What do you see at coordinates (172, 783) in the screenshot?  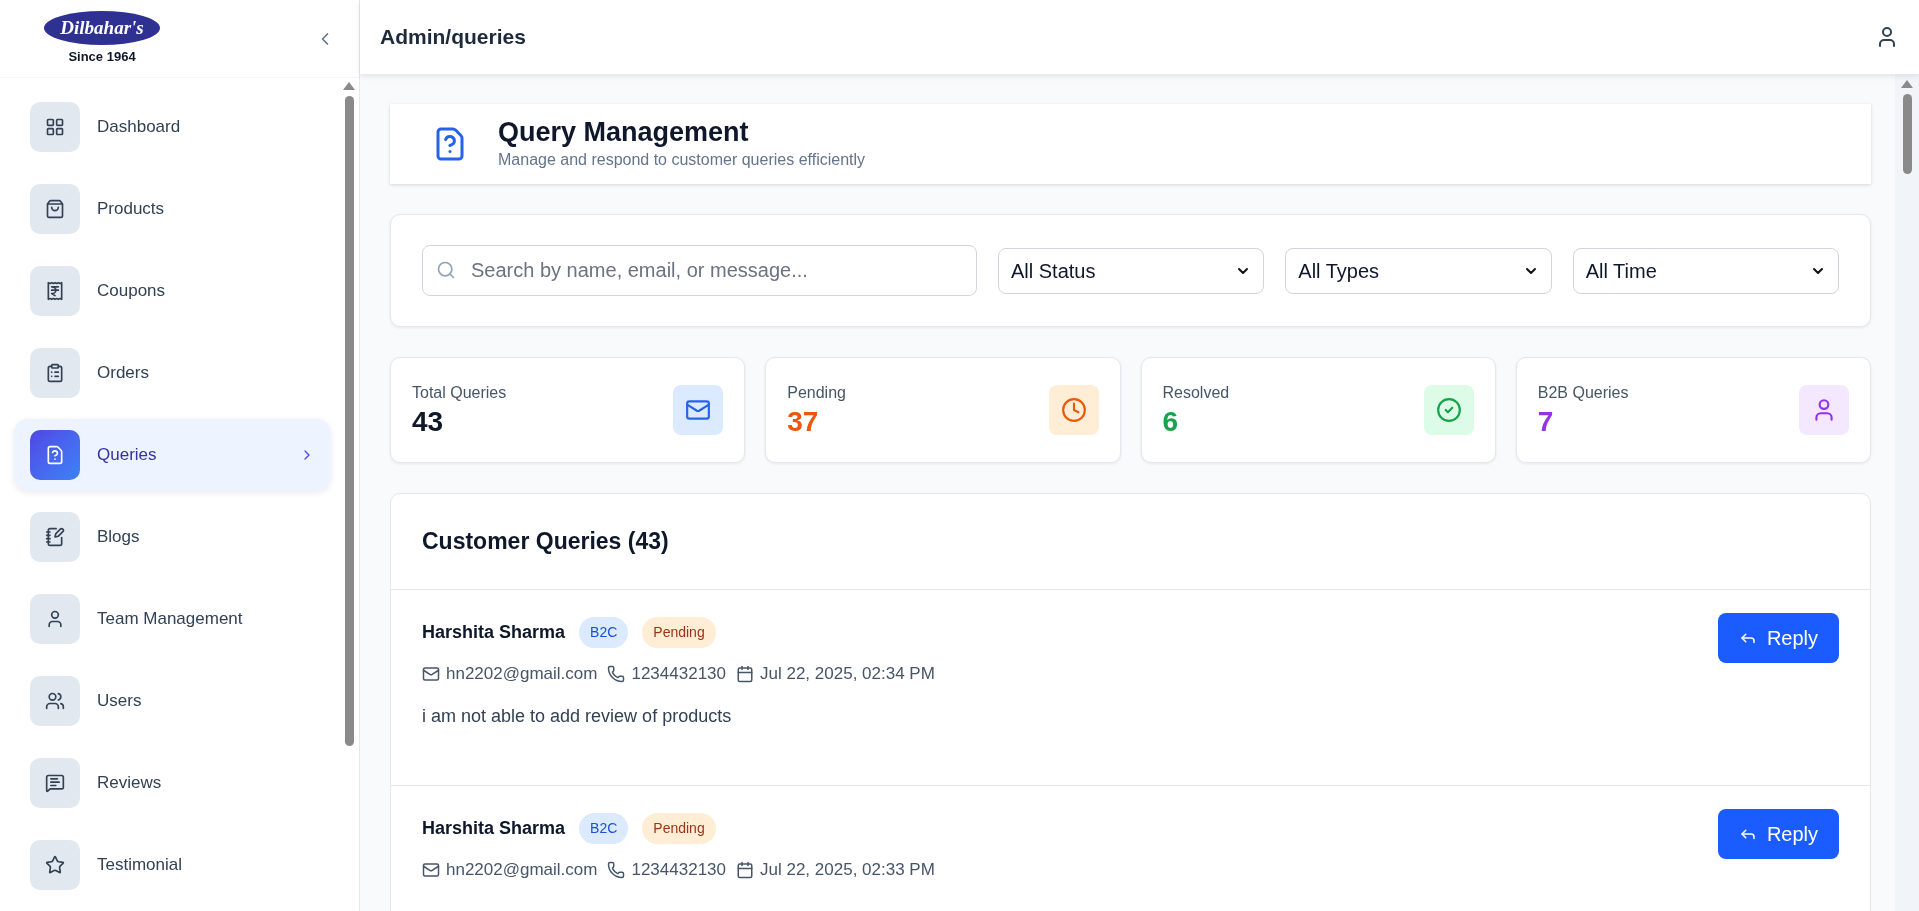 I see `sidebar-item: Reviews` at bounding box center [172, 783].